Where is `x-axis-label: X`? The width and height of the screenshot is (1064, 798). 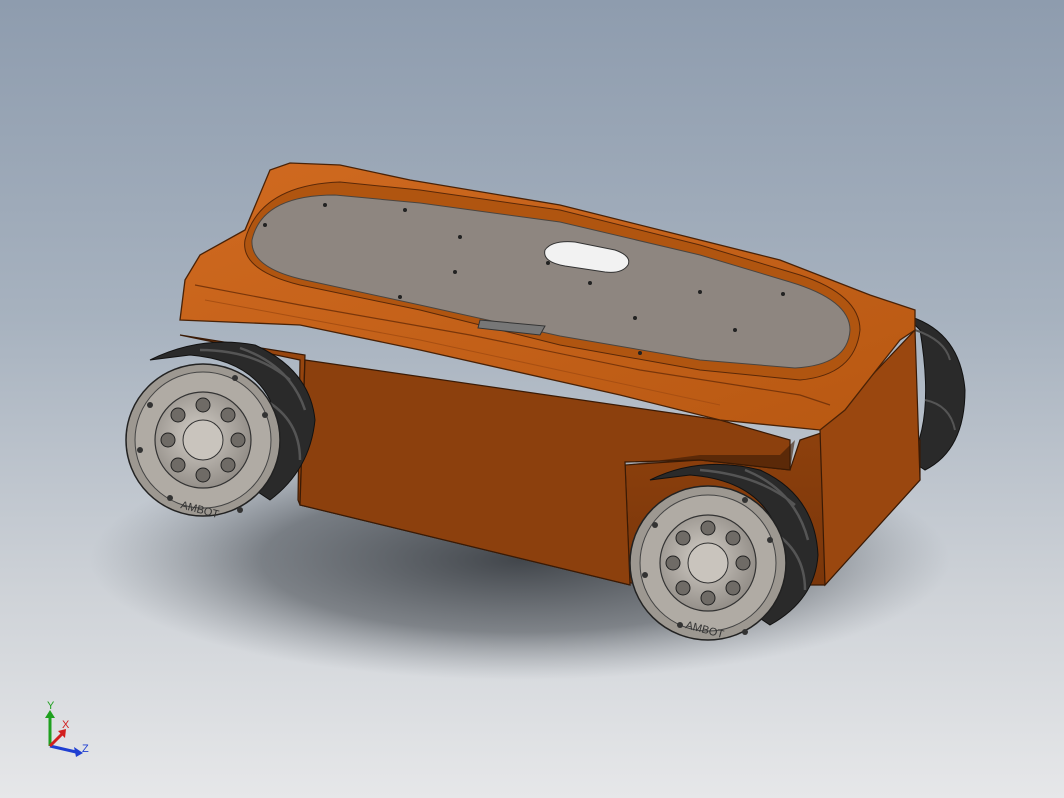 x-axis-label: X is located at coordinates (66, 725).